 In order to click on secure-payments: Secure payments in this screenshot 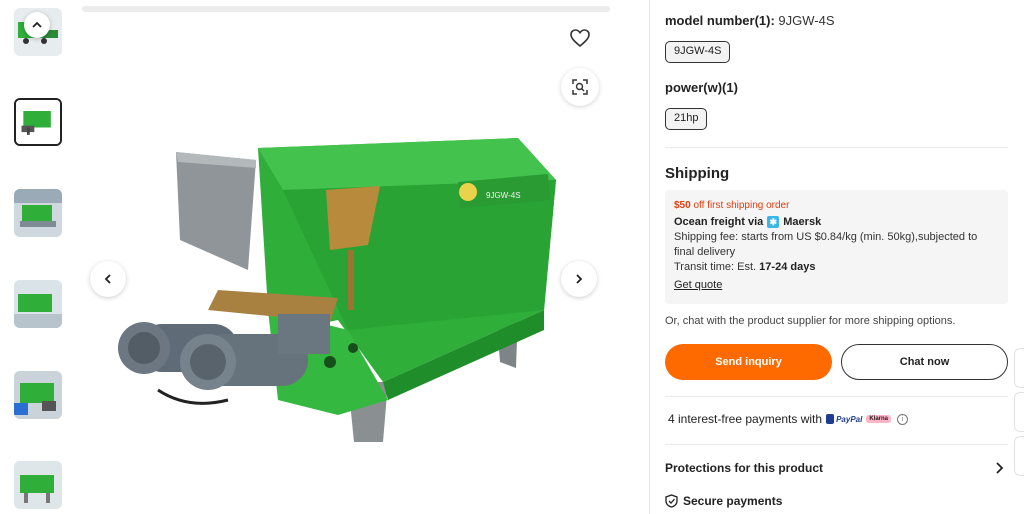, I will do `click(723, 501)`.